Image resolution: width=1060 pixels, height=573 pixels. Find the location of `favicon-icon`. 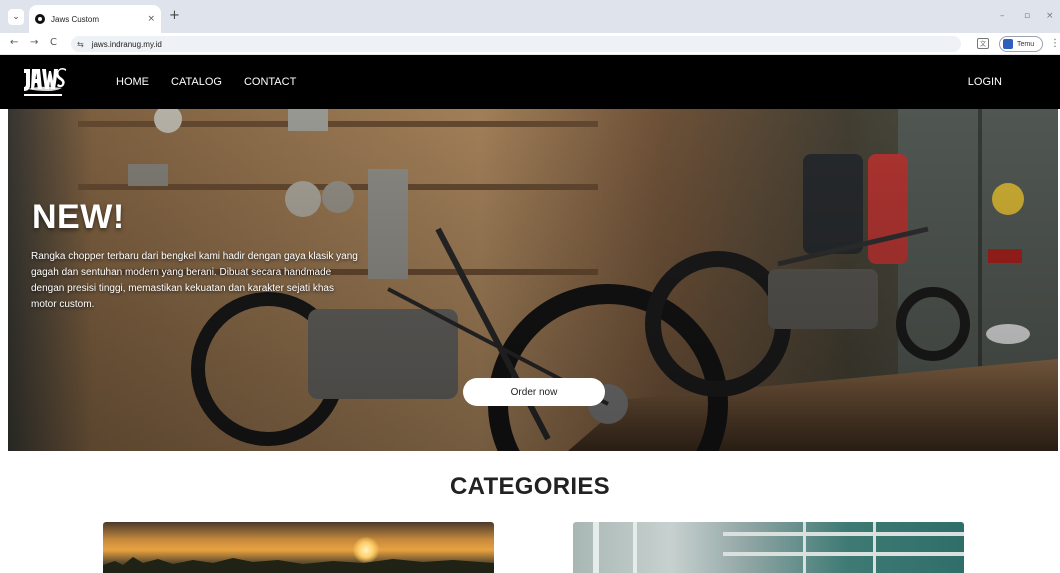

favicon-icon is located at coordinates (40, 19).